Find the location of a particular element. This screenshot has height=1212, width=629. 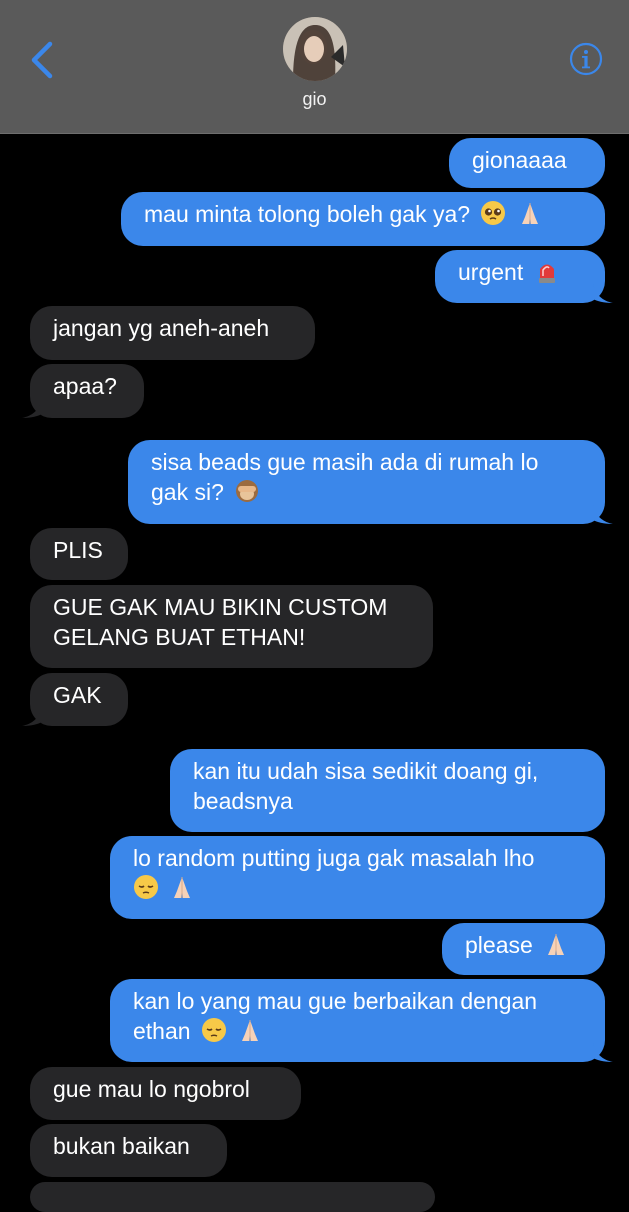

message-bubble-received: GAK is located at coordinates (75, 699).